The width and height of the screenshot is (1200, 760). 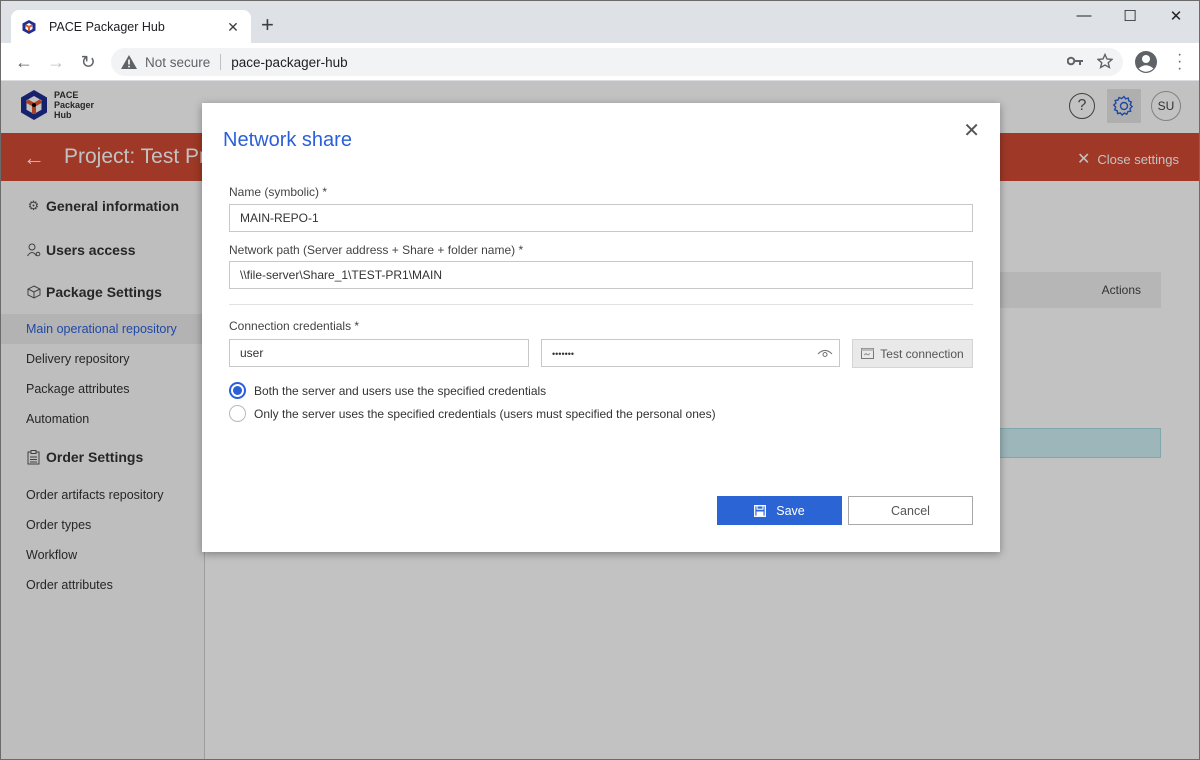 What do you see at coordinates (617, 62) in the screenshot?
I see `address-bar: Not secure pace-packager-hub` at bounding box center [617, 62].